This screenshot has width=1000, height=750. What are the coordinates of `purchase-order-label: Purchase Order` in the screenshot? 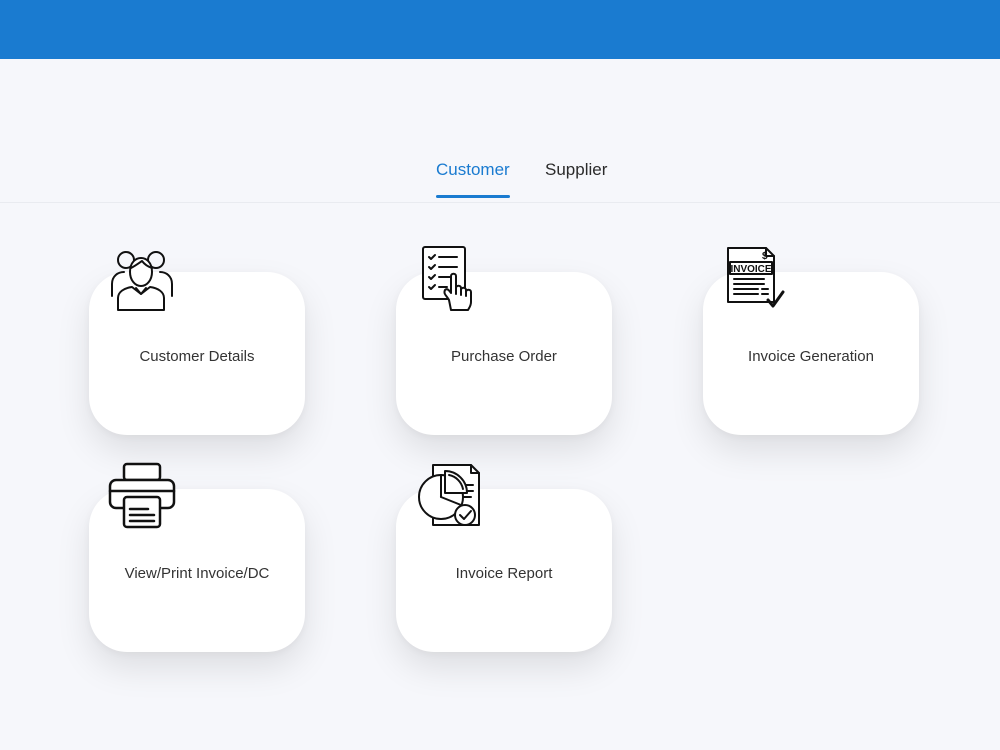 It's located at (504, 356).